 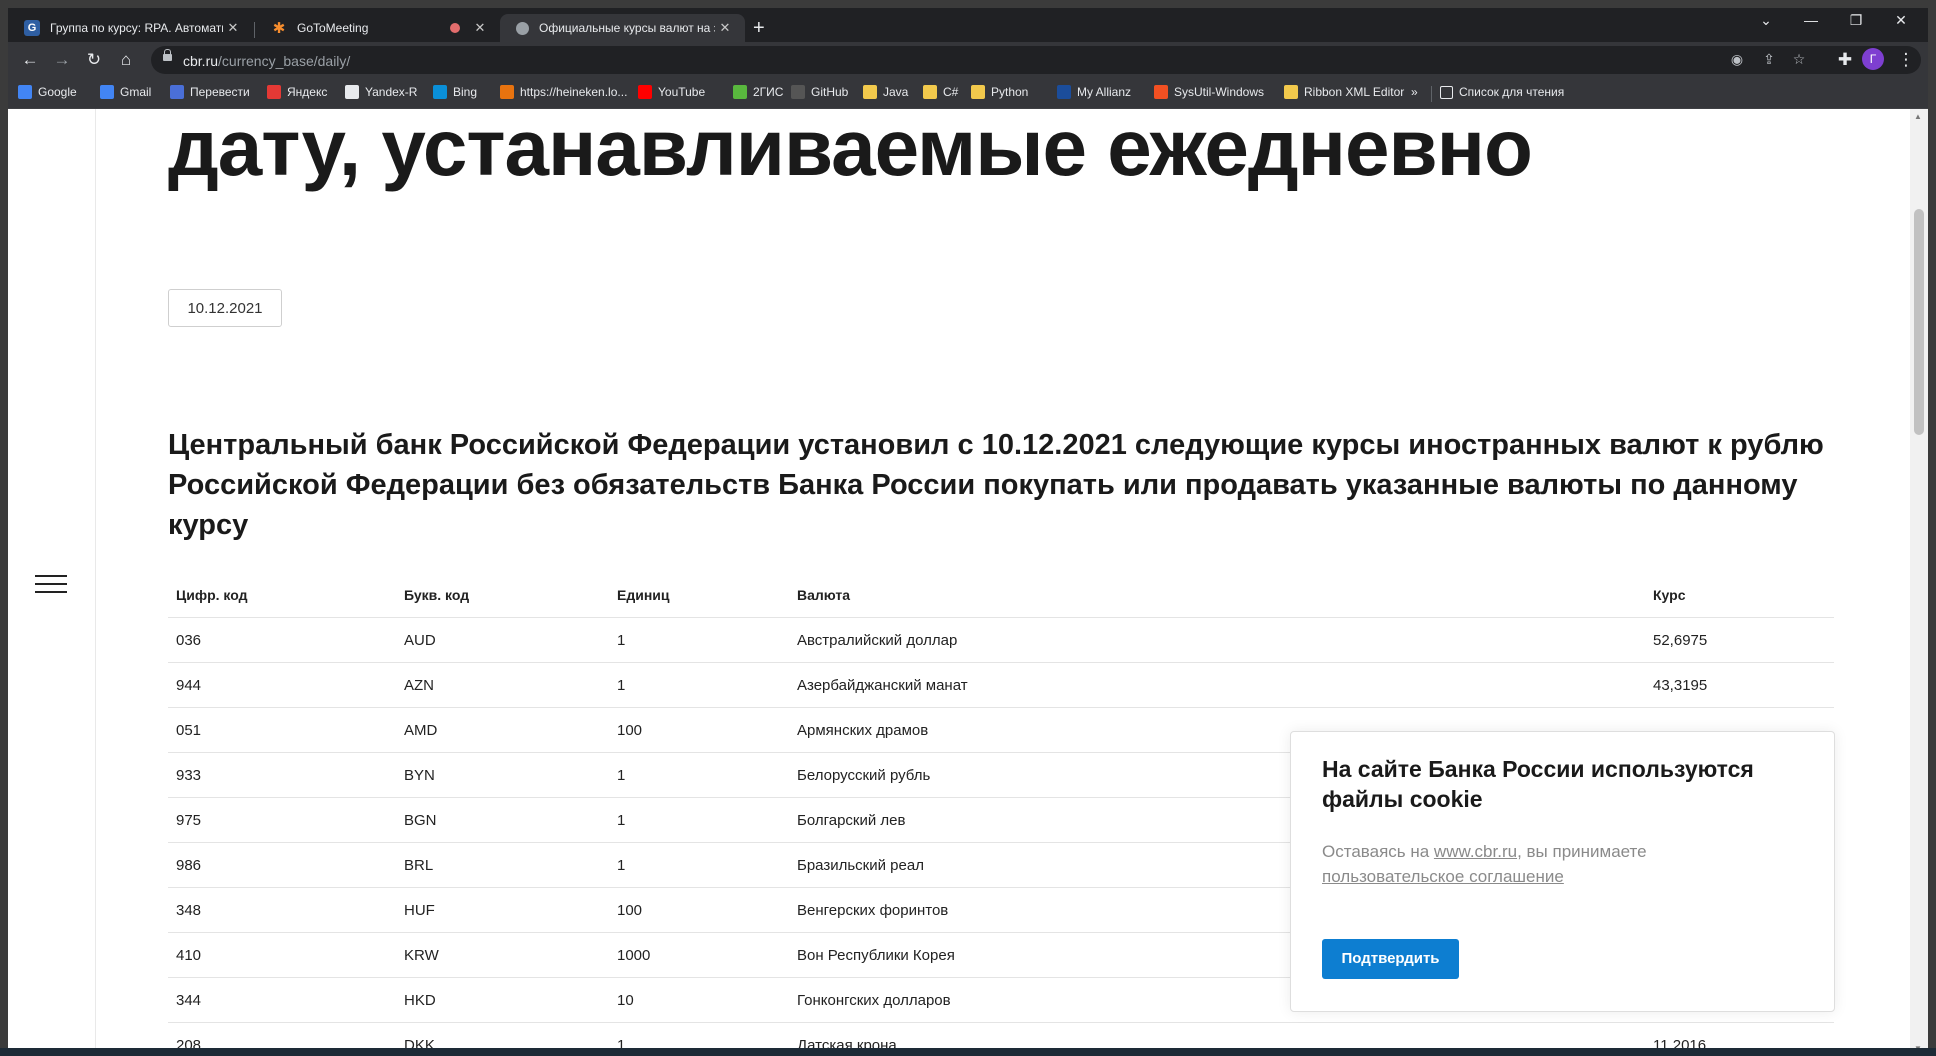 What do you see at coordinates (51, 585) in the screenshot?
I see `hamburger-menu-icon` at bounding box center [51, 585].